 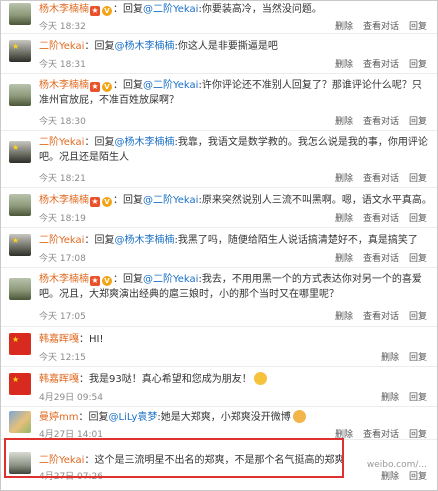 I want to click on comment-text: :我黑了吗，随便给陌生人说话搞清楚好不，真是搞笑了, so click(x=296, y=240).